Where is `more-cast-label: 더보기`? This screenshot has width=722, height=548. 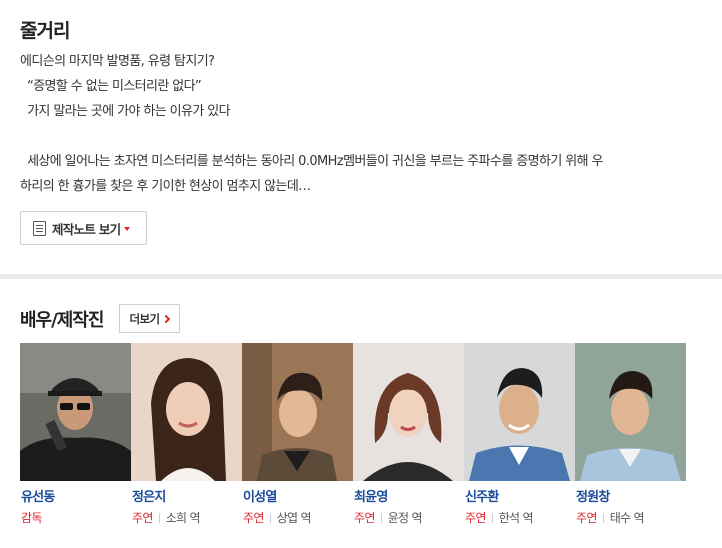 more-cast-label: 더보기 is located at coordinates (145, 318).